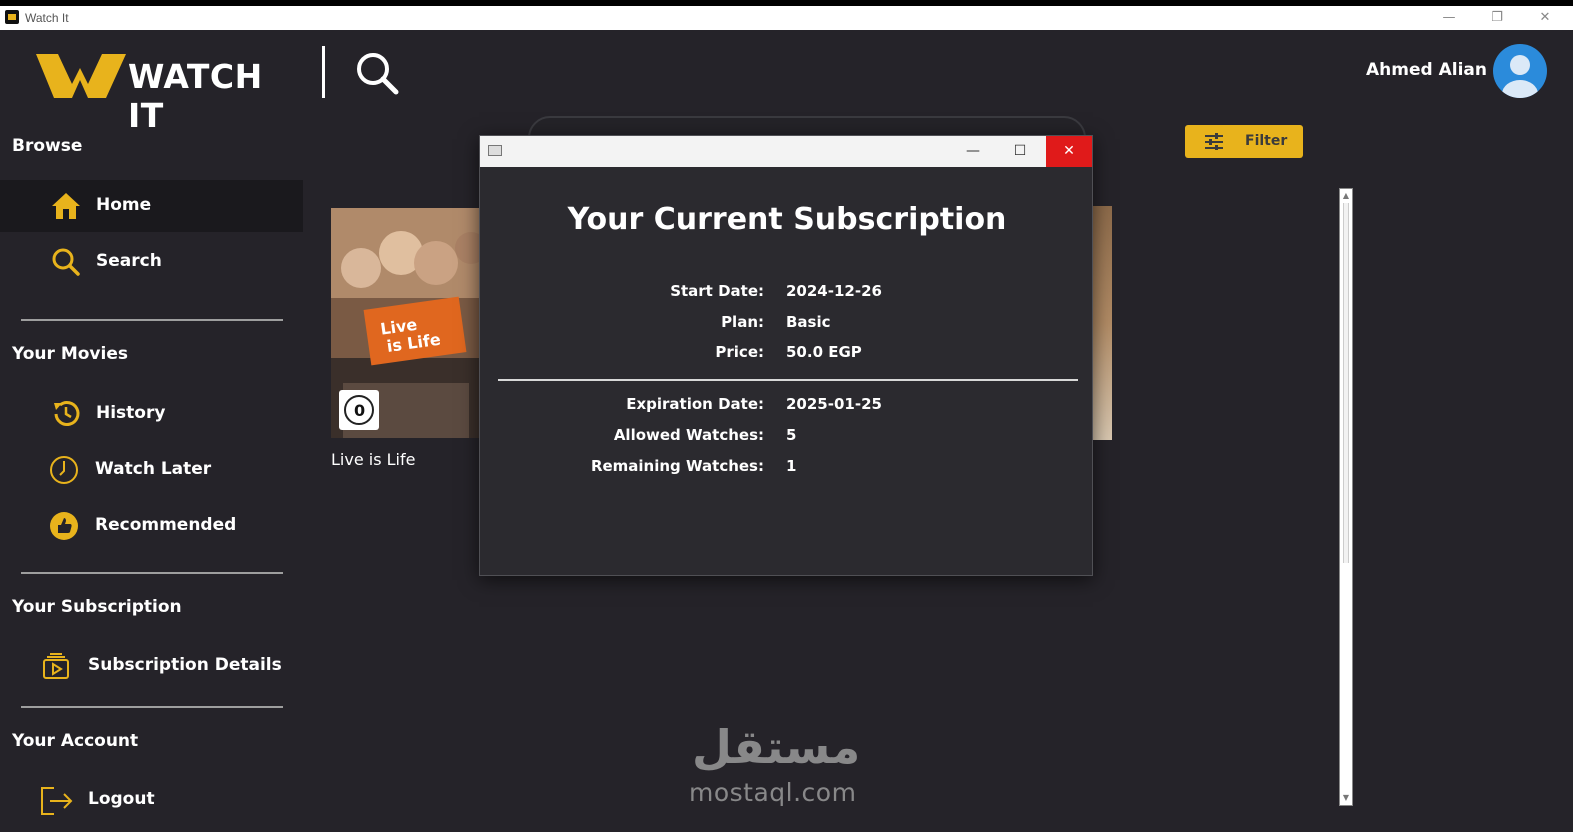 This screenshot has width=1573, height=832. I want to click on field-plan: Plan: Basic, so click(787, 325).